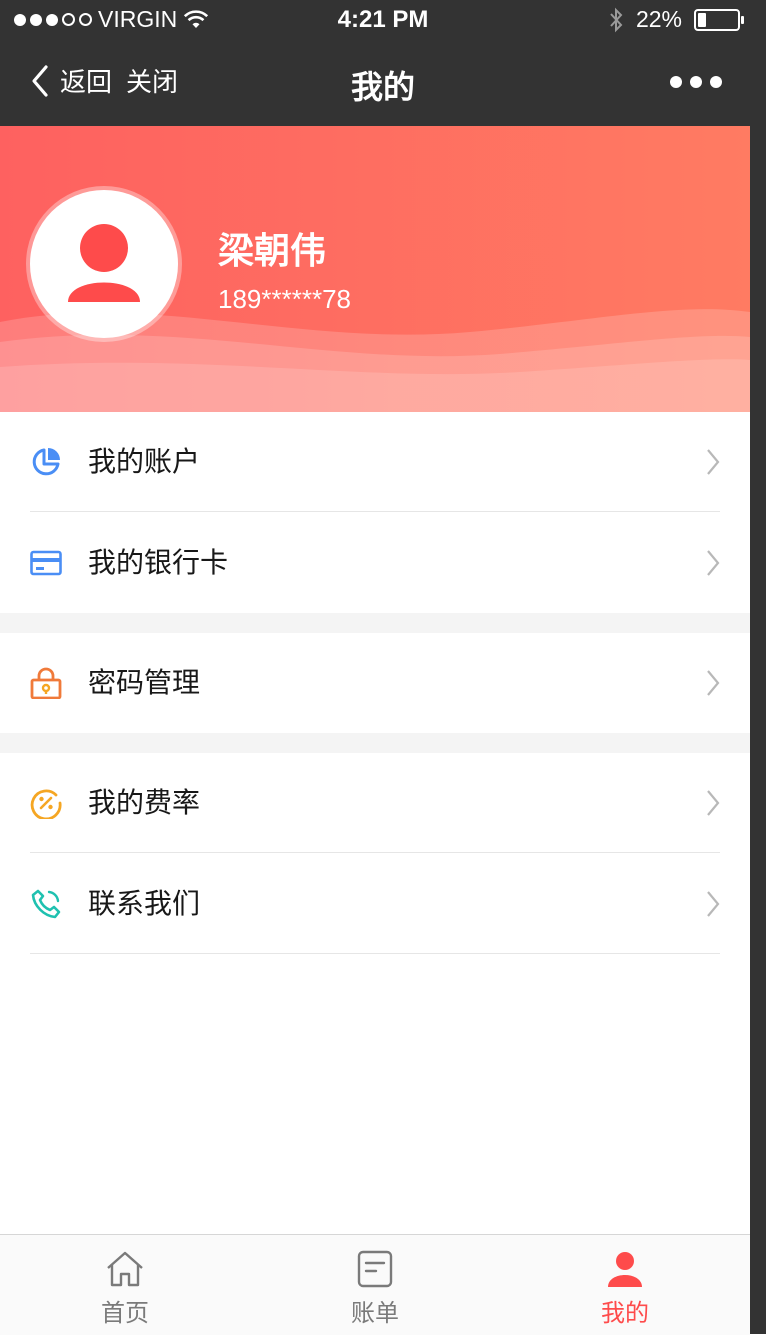  What do you see at coordinates (144, 903) in the screenshot?
I see `menu-item-label: 联系我们` at bounding box center [144, 903].